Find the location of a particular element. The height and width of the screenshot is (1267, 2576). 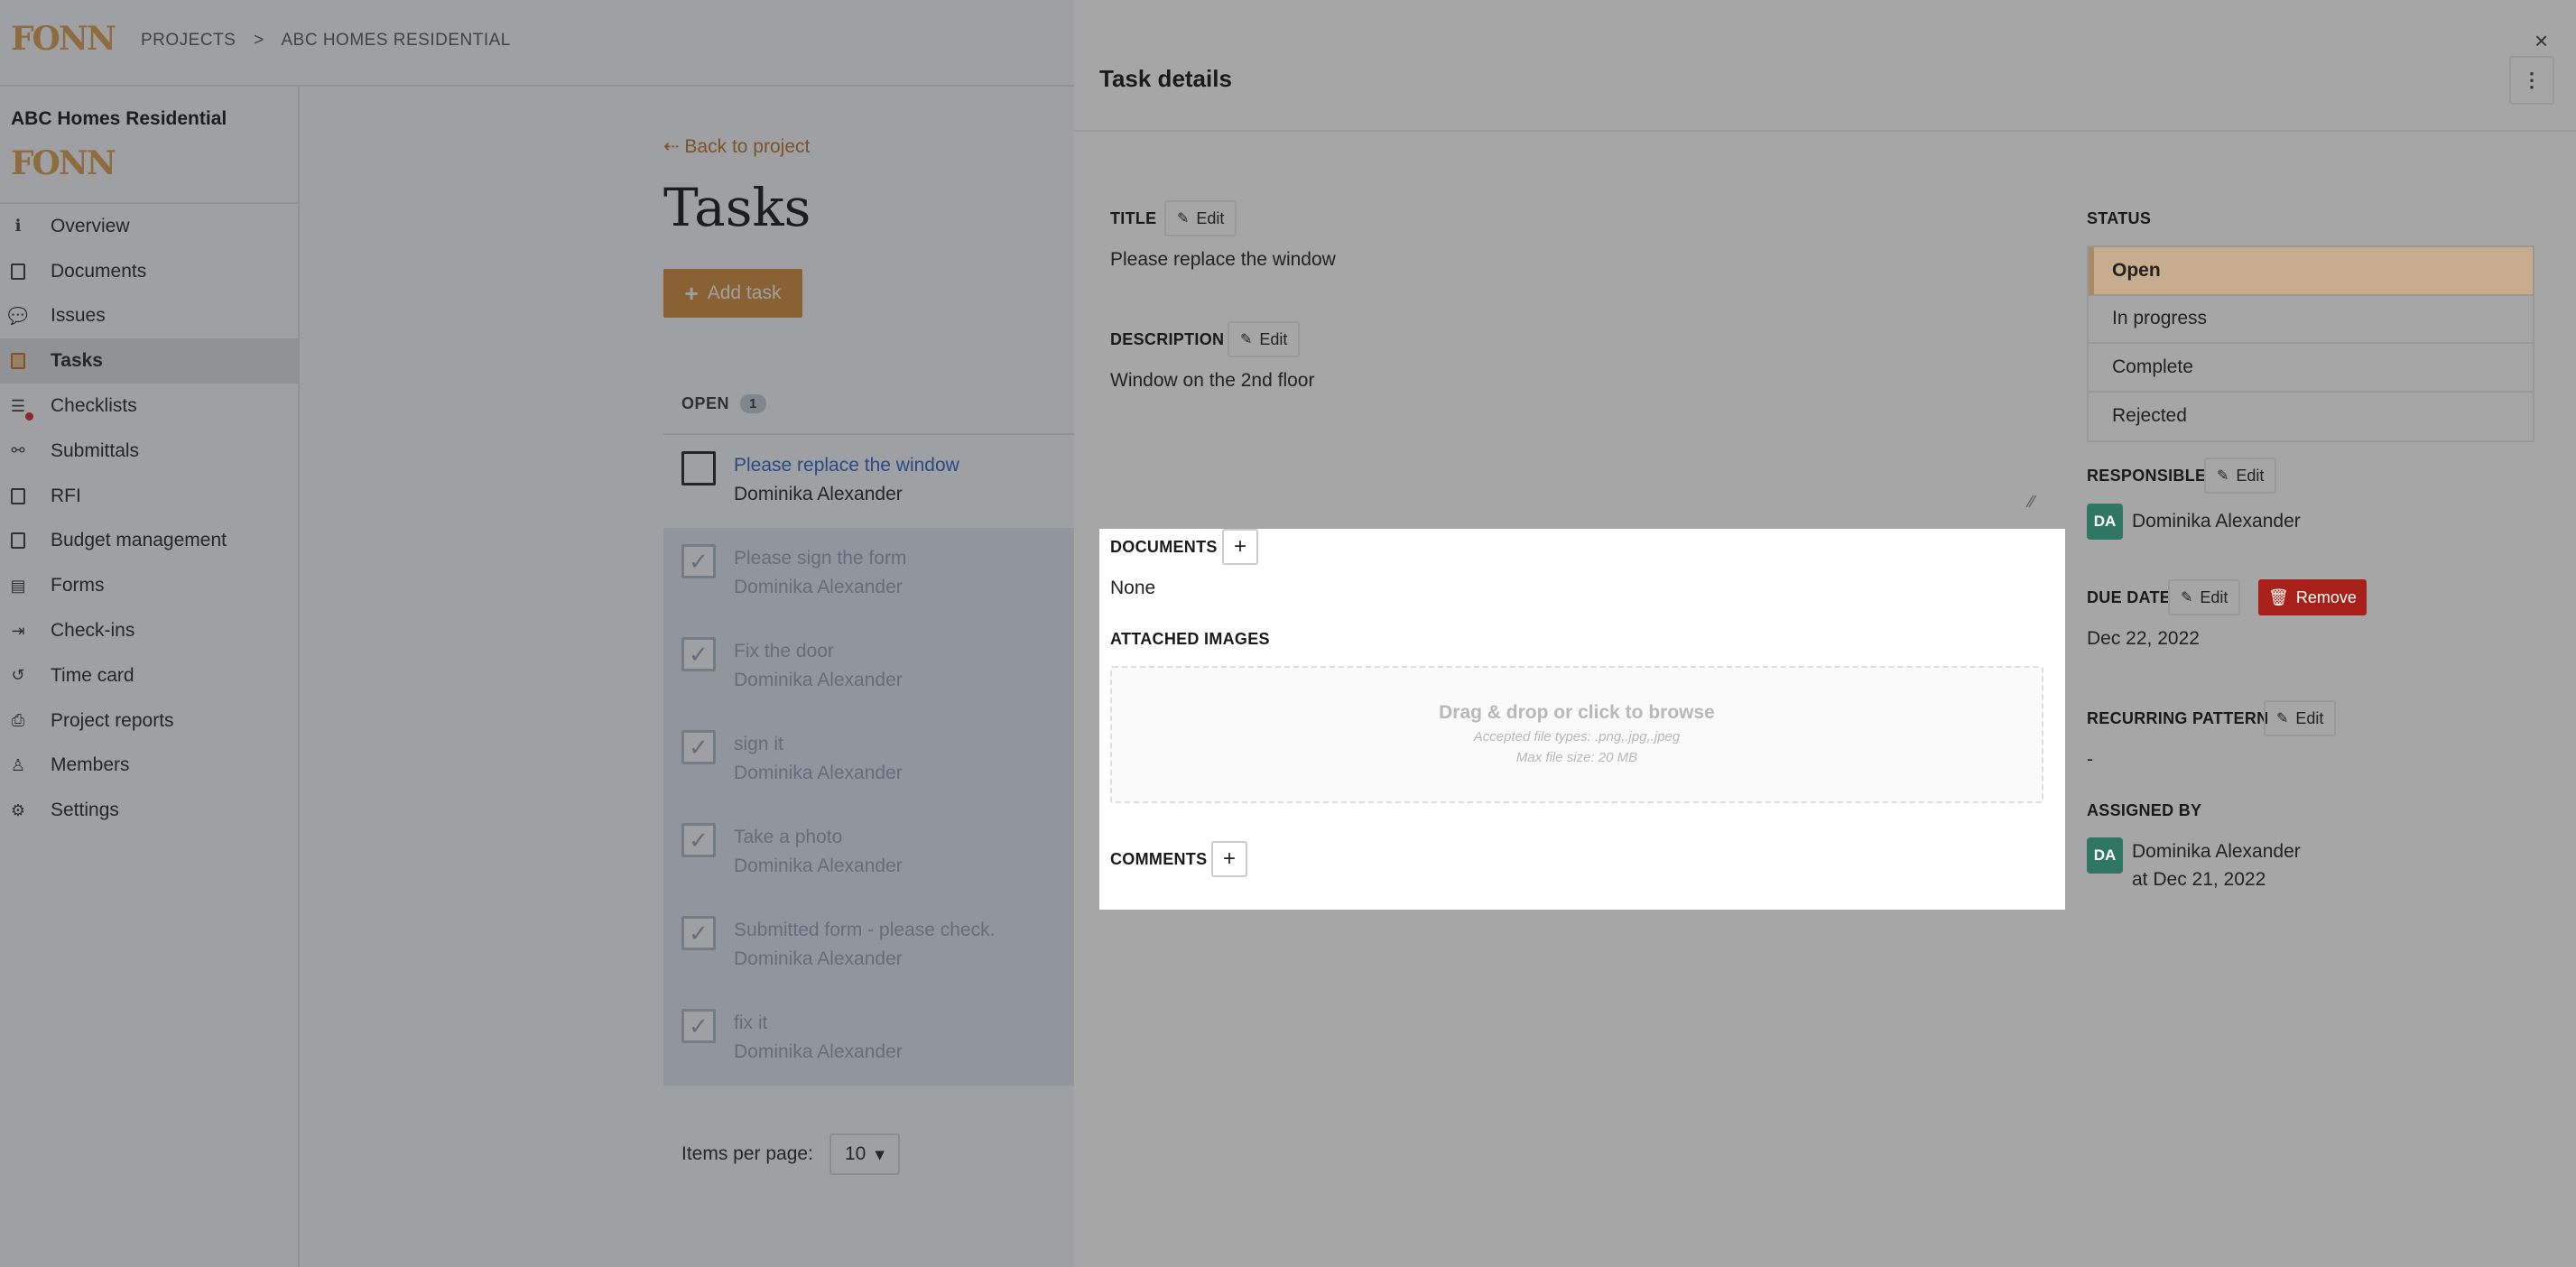

documents-label: DOCUMENTS is located at coordinates (1164, 547).